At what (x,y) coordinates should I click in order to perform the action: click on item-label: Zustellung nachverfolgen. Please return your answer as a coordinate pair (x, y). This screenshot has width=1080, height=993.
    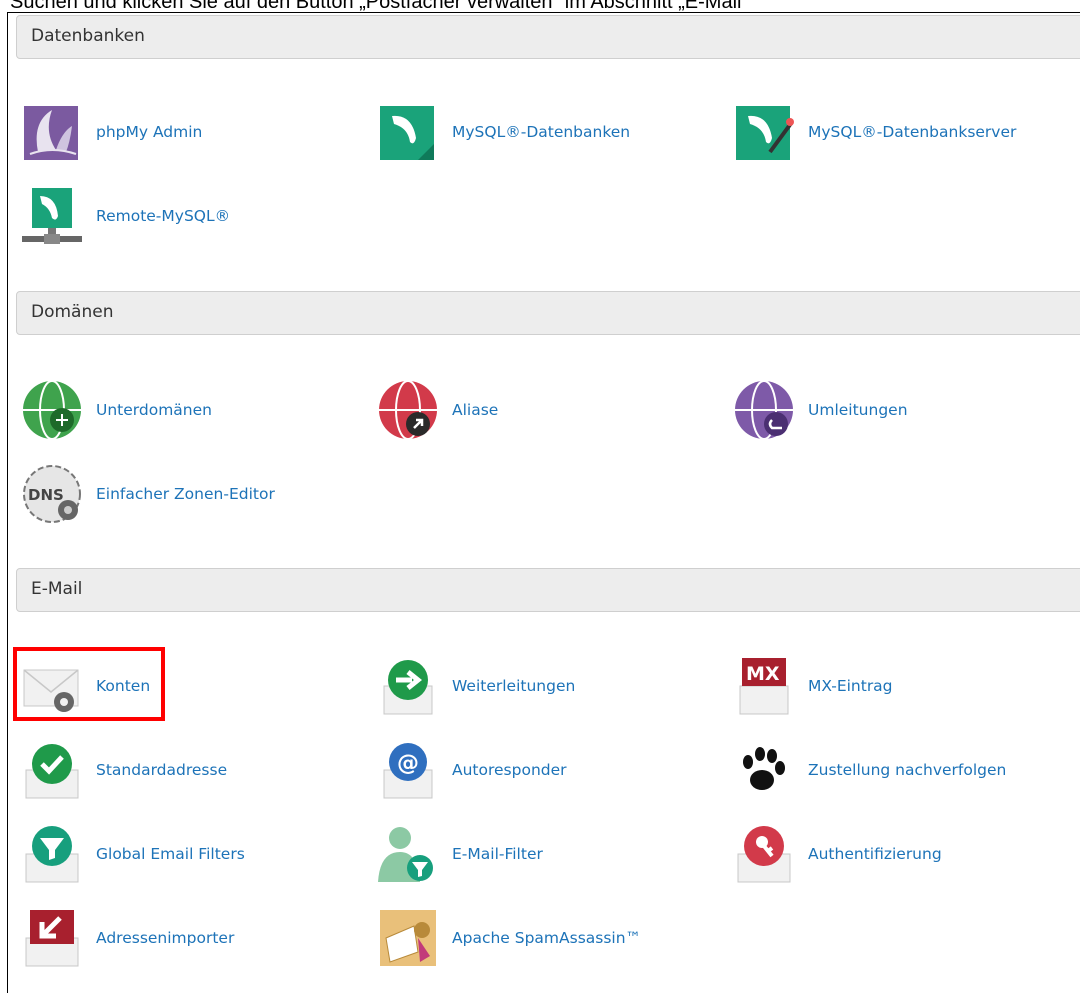
    Looking at the image, I should click on (907, 770).